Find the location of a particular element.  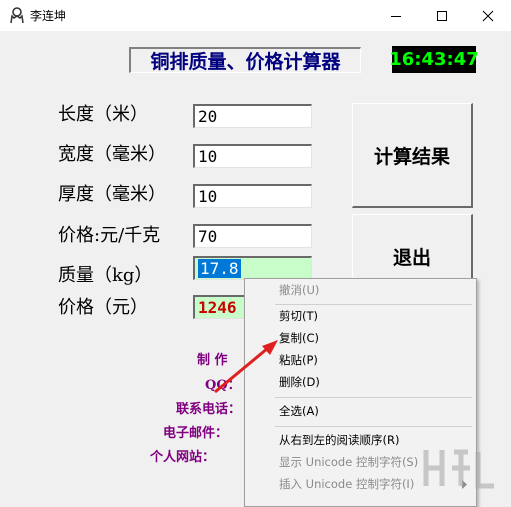

close-button is located at coordinates (488, 15).